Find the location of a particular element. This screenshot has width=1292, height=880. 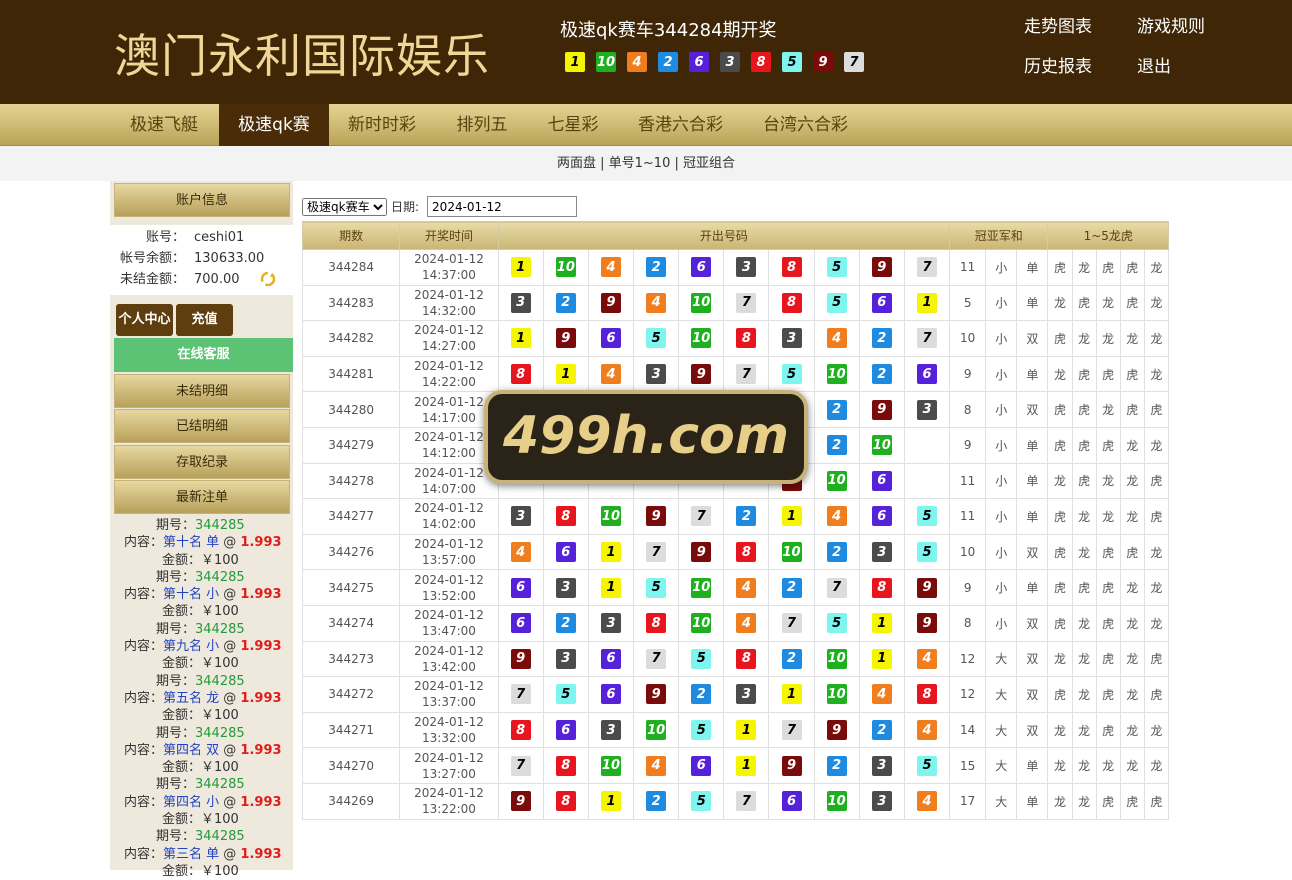

nav-tab-qixingcai: 七星彩 is located at coordinates (573, 125).